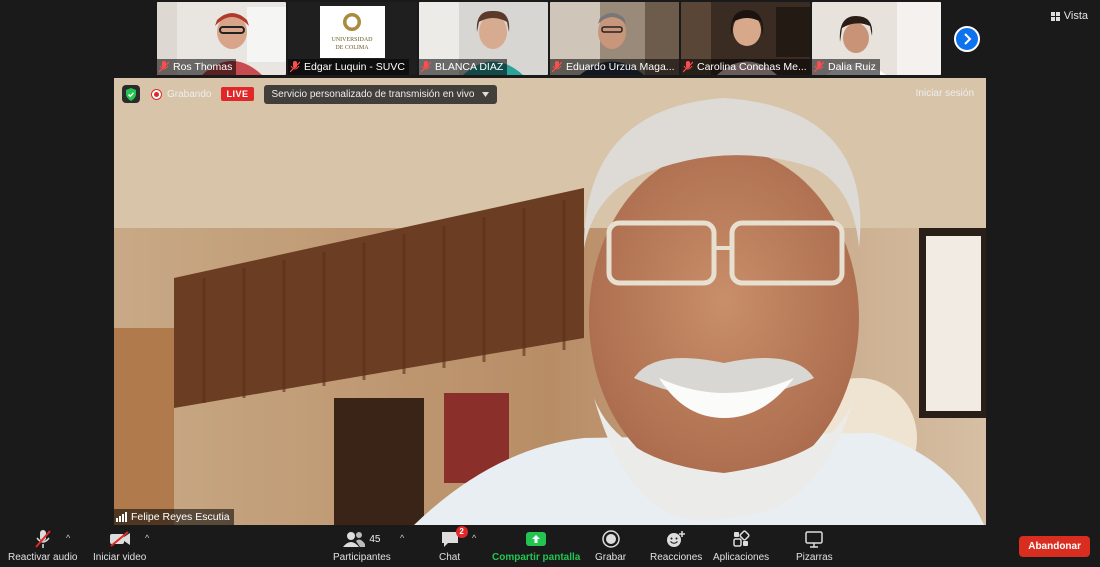 This screenshot has width=1100, height=567. I want to click on sign-in-link: Iniciar sesión, so click(945, 93).